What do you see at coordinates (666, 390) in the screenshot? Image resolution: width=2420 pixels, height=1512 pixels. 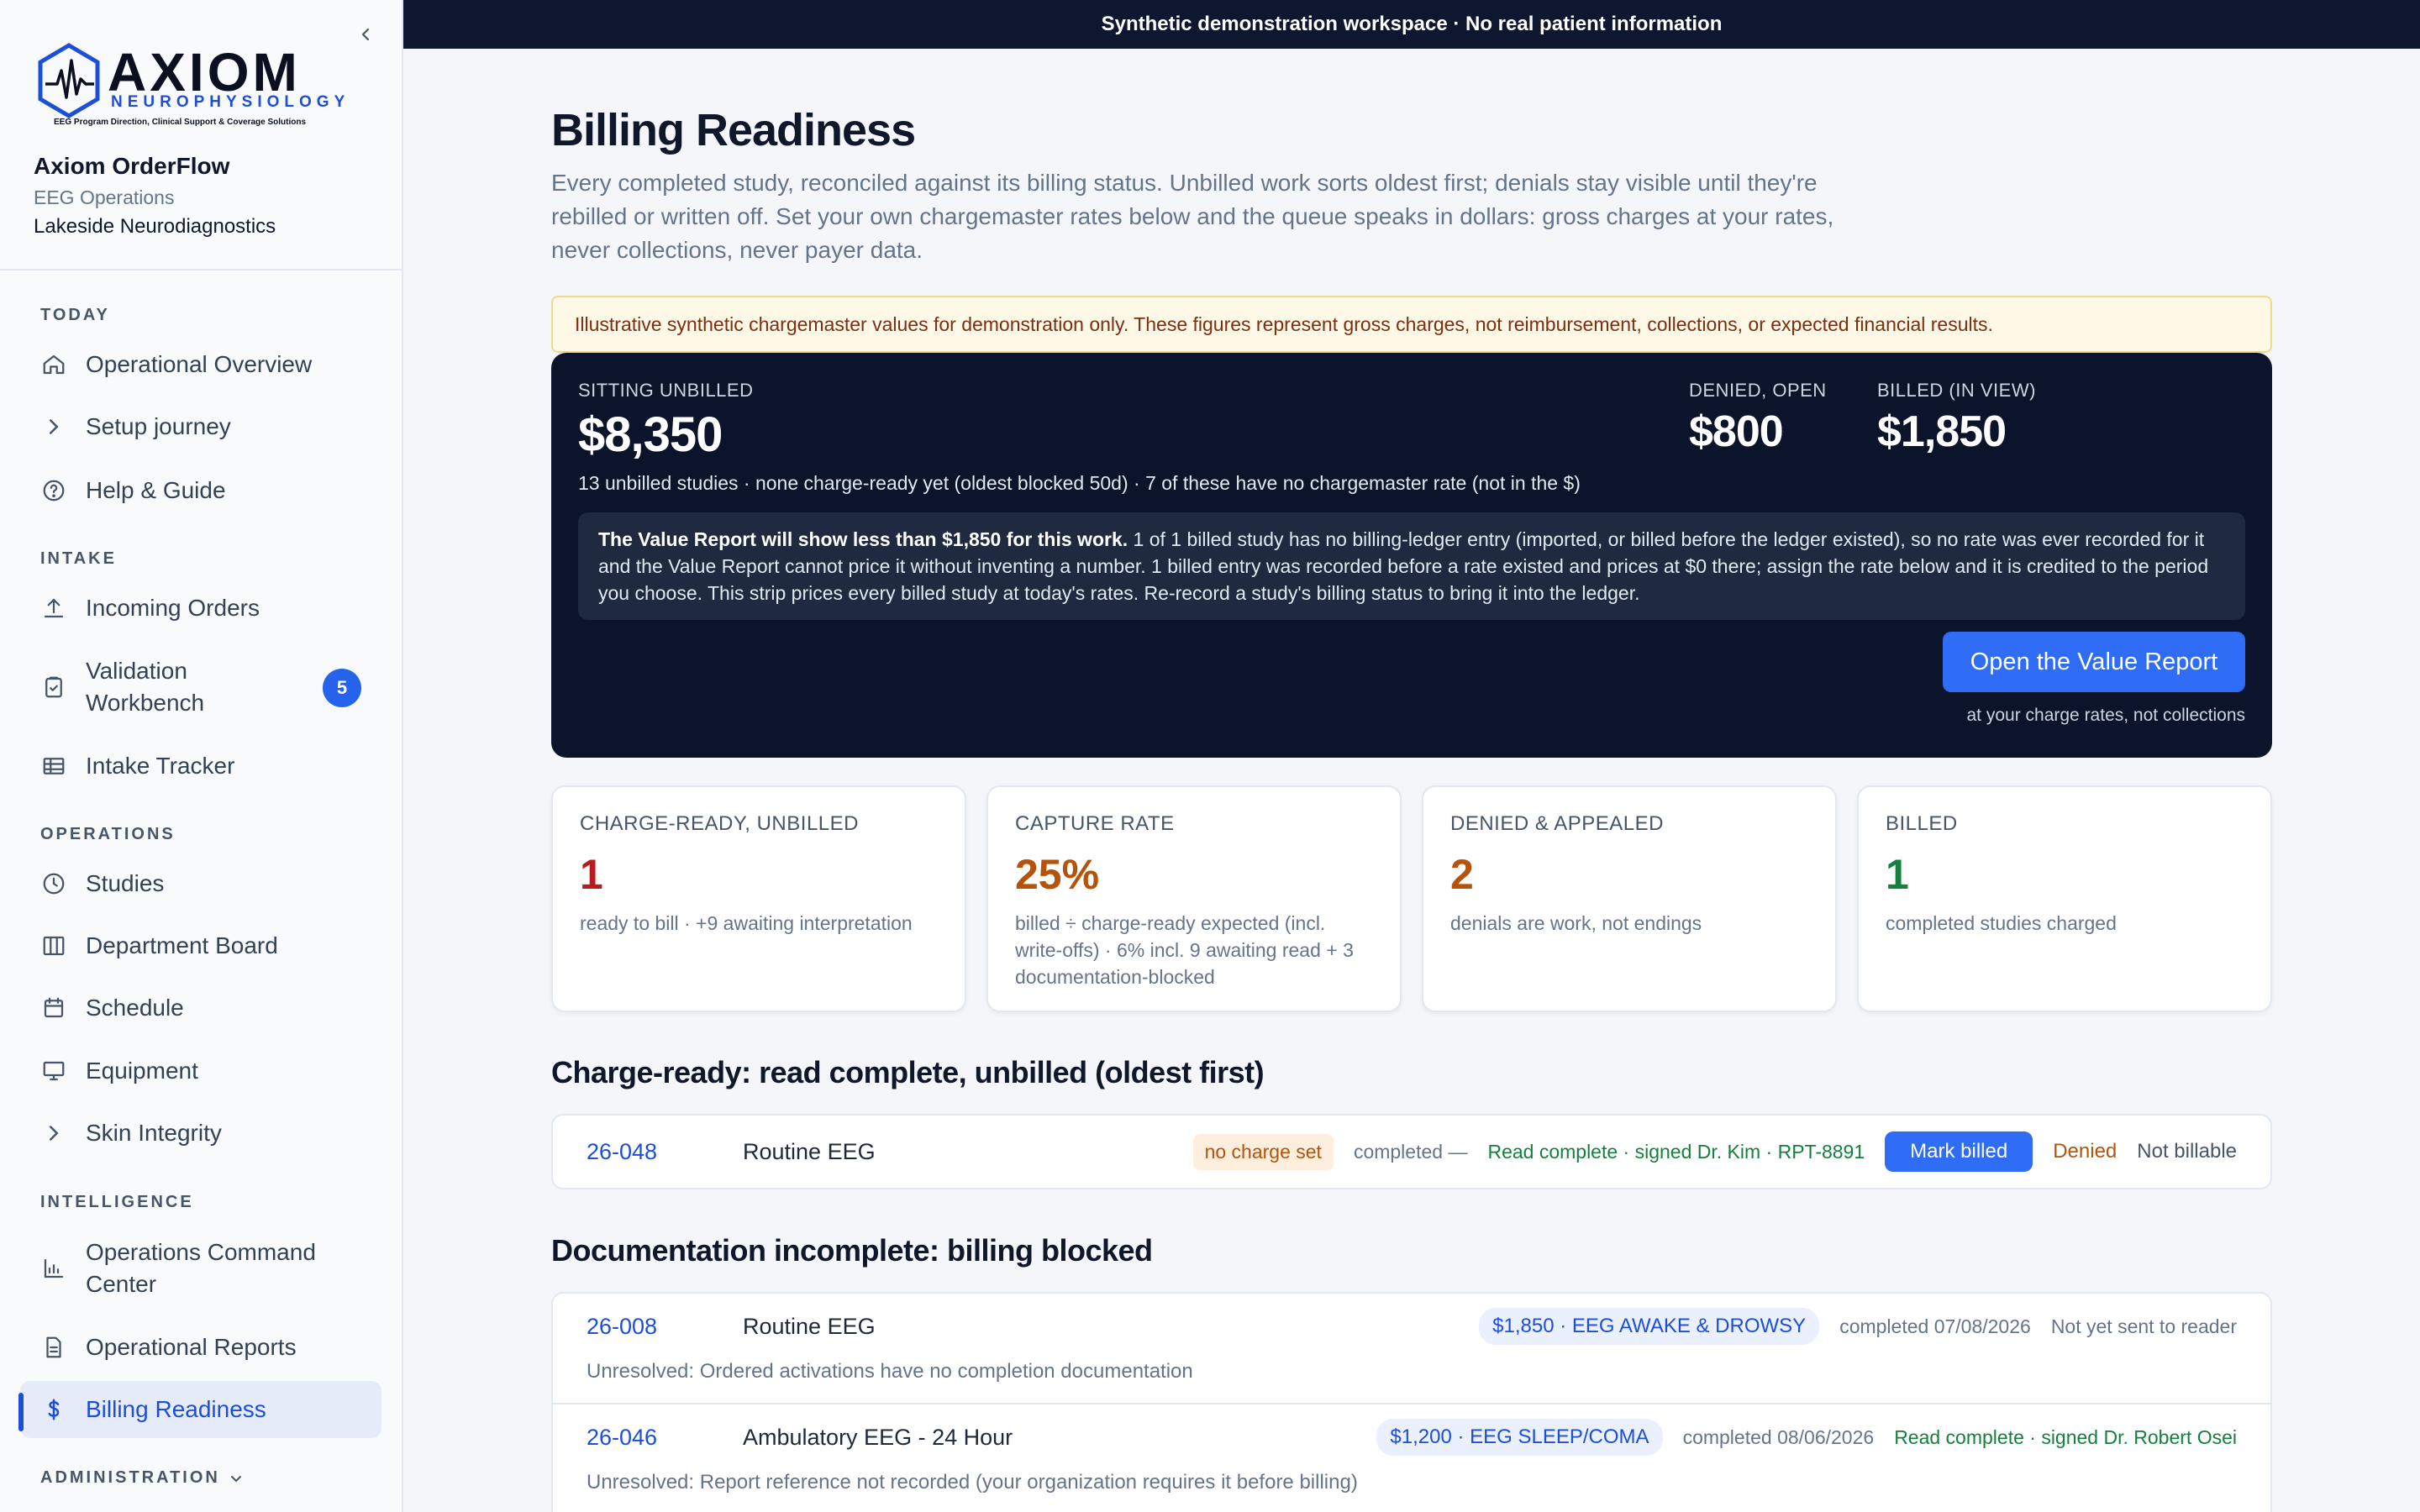 I see `unbilled-label: SITTING UNBILLED` at bounding box center [666, 390].